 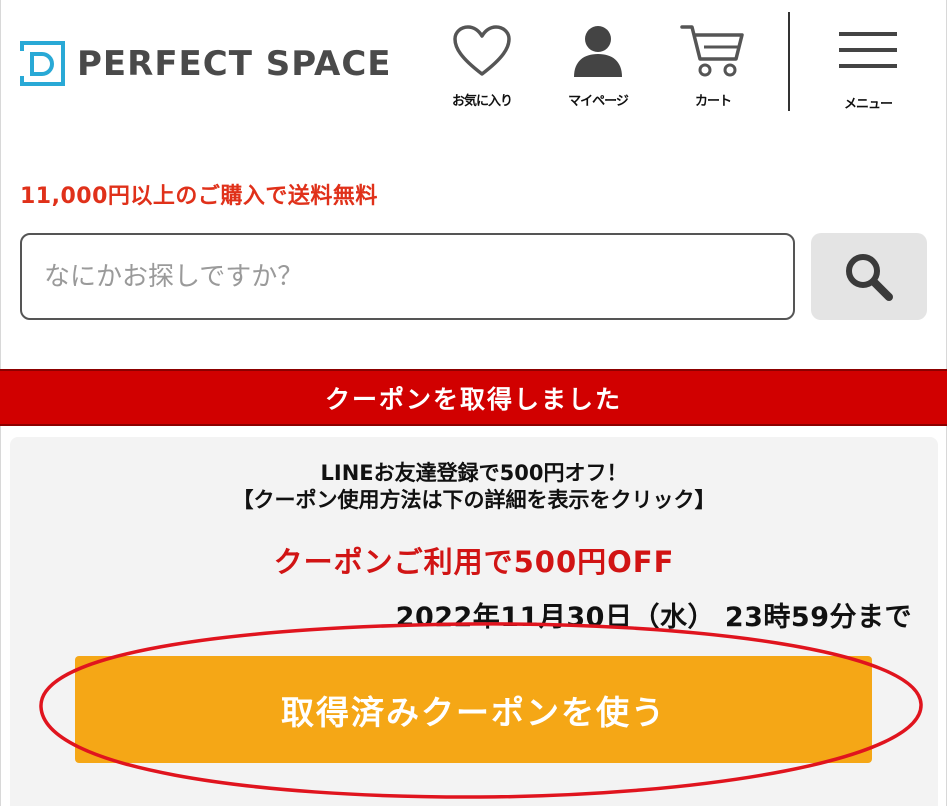 What do you see at coordinates (474, 562) in the screenshot?
I see `coupon-offer: クーポンご利用で500円OFF` at bounding box center [474, 562].